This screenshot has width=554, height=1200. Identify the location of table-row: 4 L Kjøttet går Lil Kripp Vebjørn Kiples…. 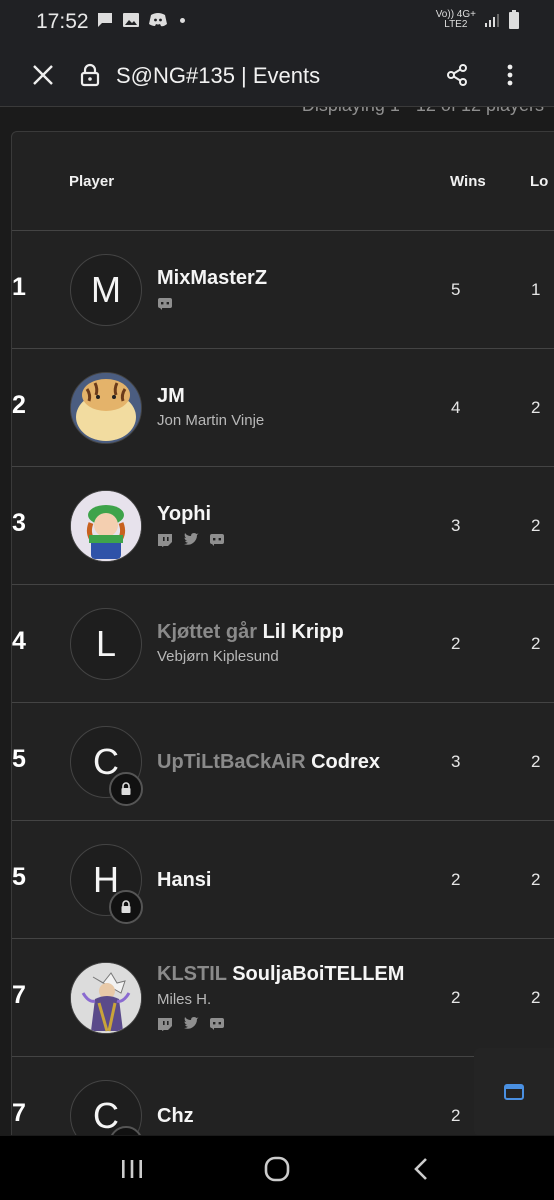
(283, 644).